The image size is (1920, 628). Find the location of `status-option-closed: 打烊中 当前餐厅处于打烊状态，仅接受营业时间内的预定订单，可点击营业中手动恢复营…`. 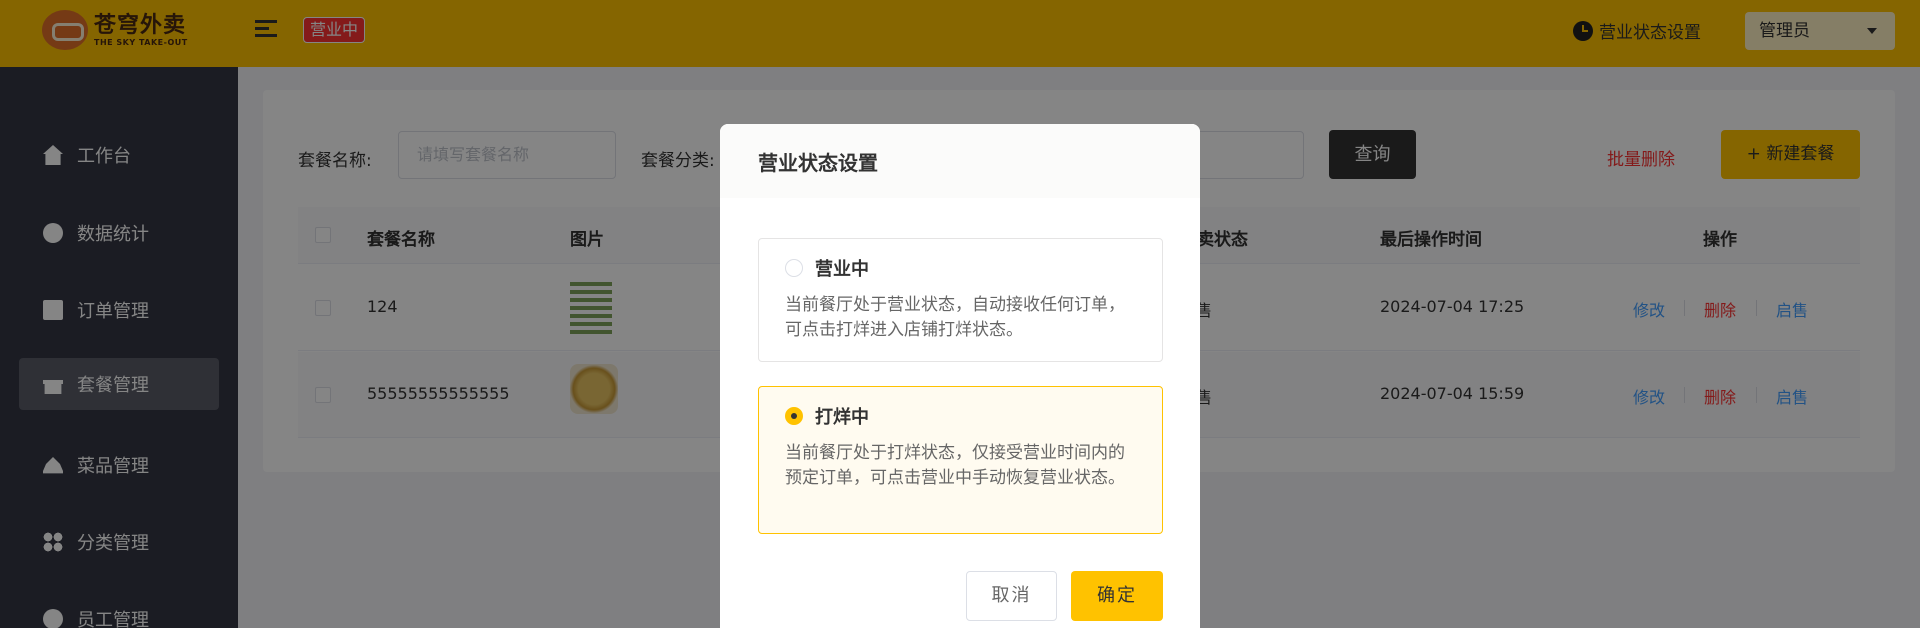

status-option-closed: 打烊中 当前餐厅处于打烊状态，仅接受营业时间内的预定订单，可点击营业中手动恢复营… is located at coordinates (960, 460).